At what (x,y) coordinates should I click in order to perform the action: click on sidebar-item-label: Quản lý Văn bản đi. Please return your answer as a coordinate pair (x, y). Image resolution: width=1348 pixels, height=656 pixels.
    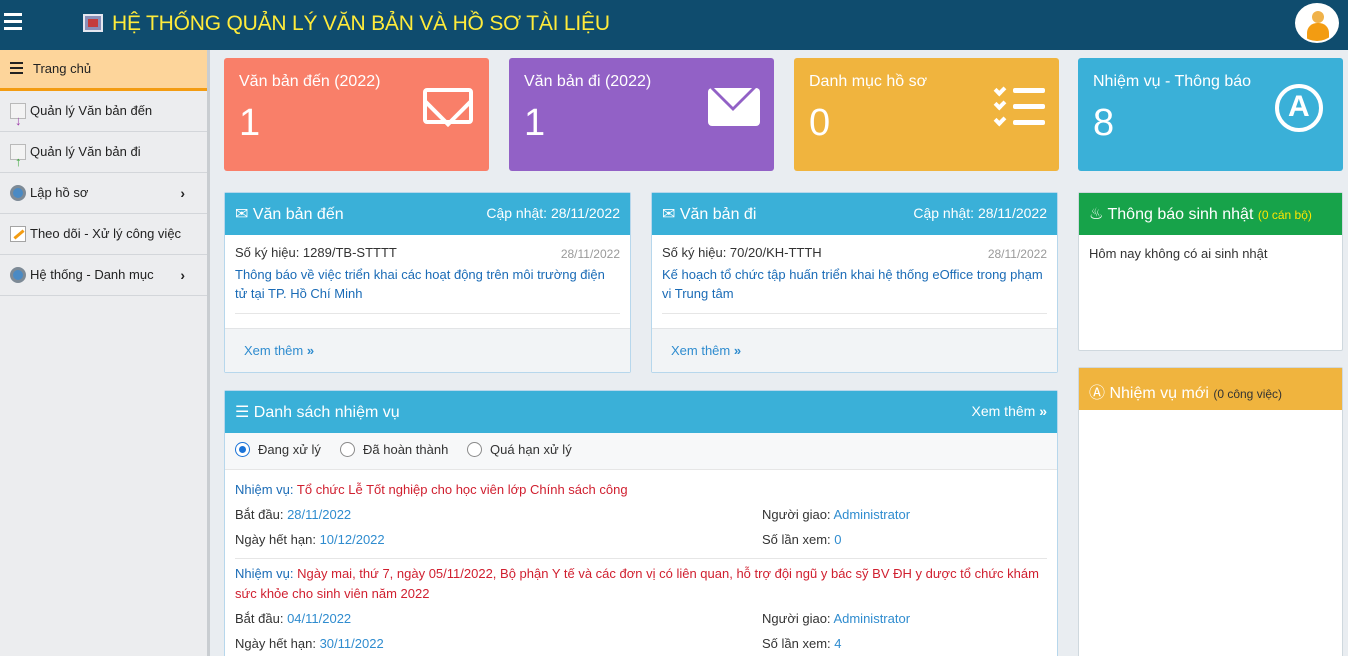
    Looking at the image, I should click on (85, 151).